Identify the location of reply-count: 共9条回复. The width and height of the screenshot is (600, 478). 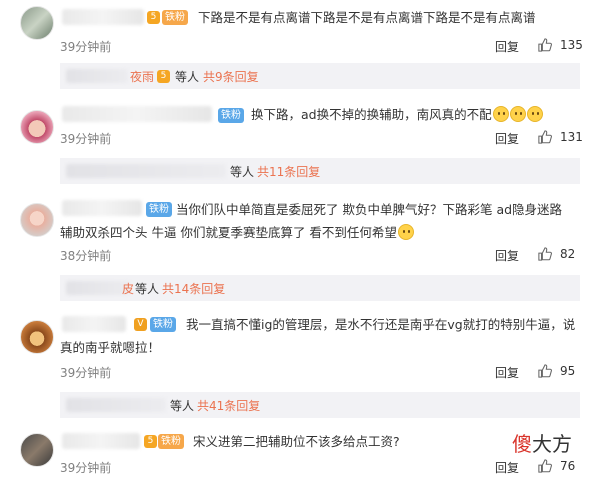
(231, 76).